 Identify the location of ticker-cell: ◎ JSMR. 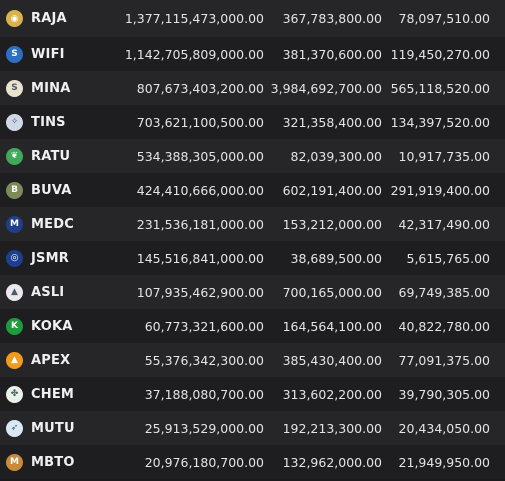
(37, 258).